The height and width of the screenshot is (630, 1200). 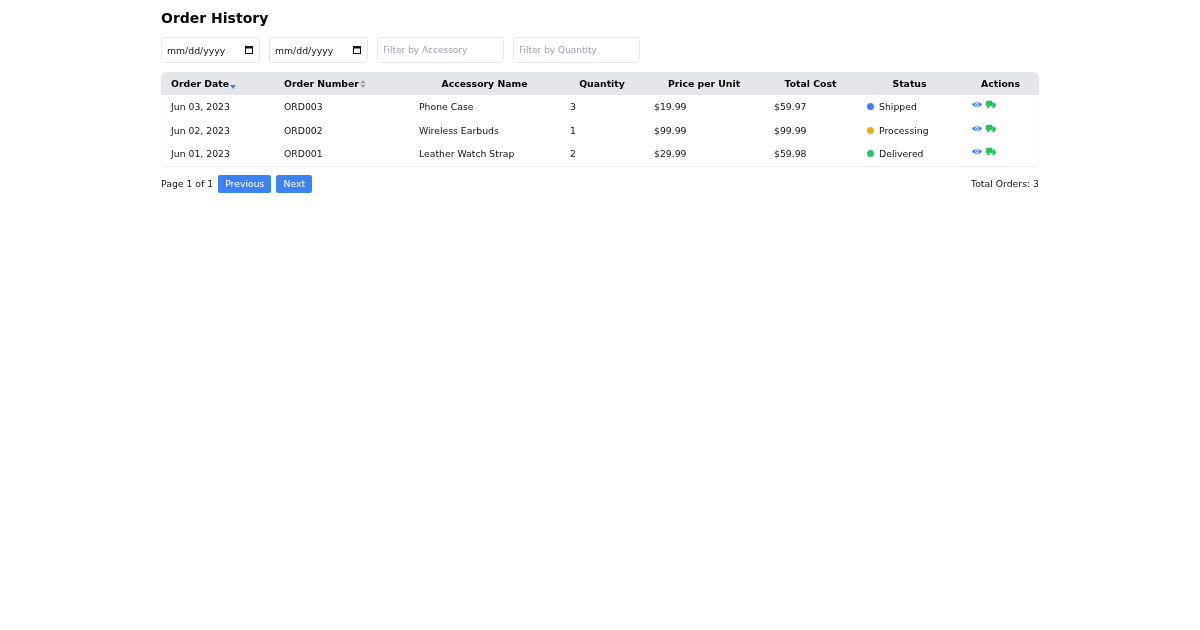 What do you see at coordinates (670, 130) in the screenshot?
I see `price-cell: $99.99` at bounding box center [670, 130].